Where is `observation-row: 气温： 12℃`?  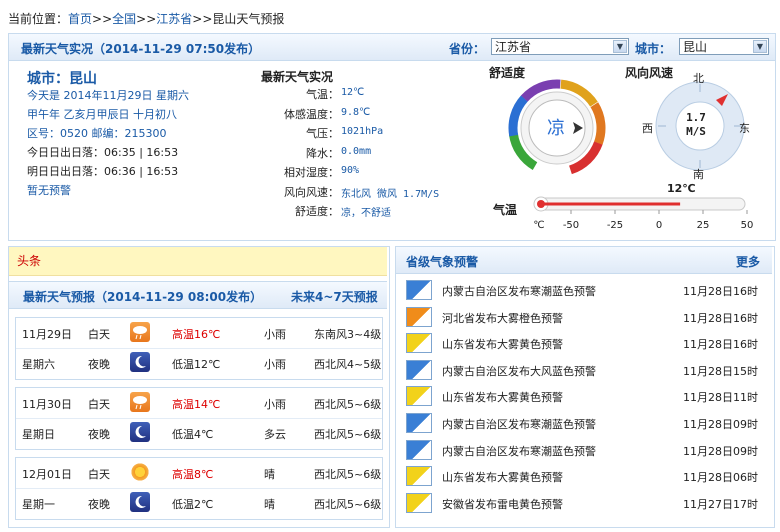
observation-row: 气温： 12℃ is located at coordinates (359, 94).